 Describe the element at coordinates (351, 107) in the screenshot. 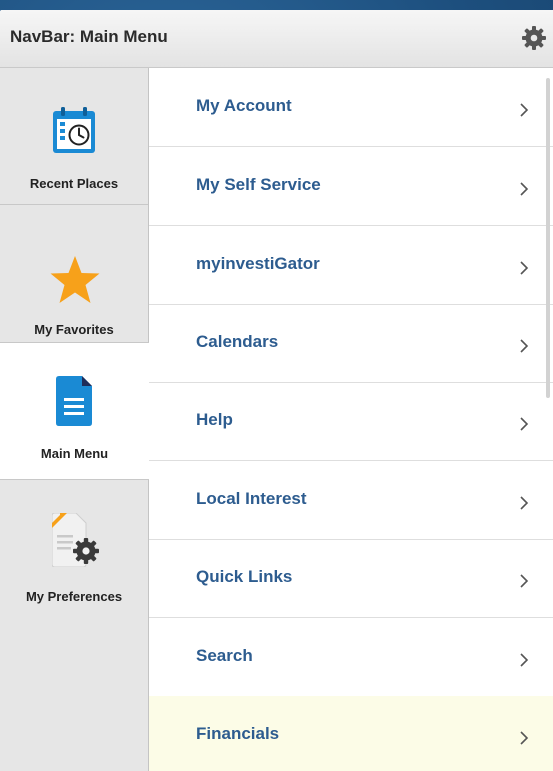

I see `menu-item-my-account: My Account` at that location.